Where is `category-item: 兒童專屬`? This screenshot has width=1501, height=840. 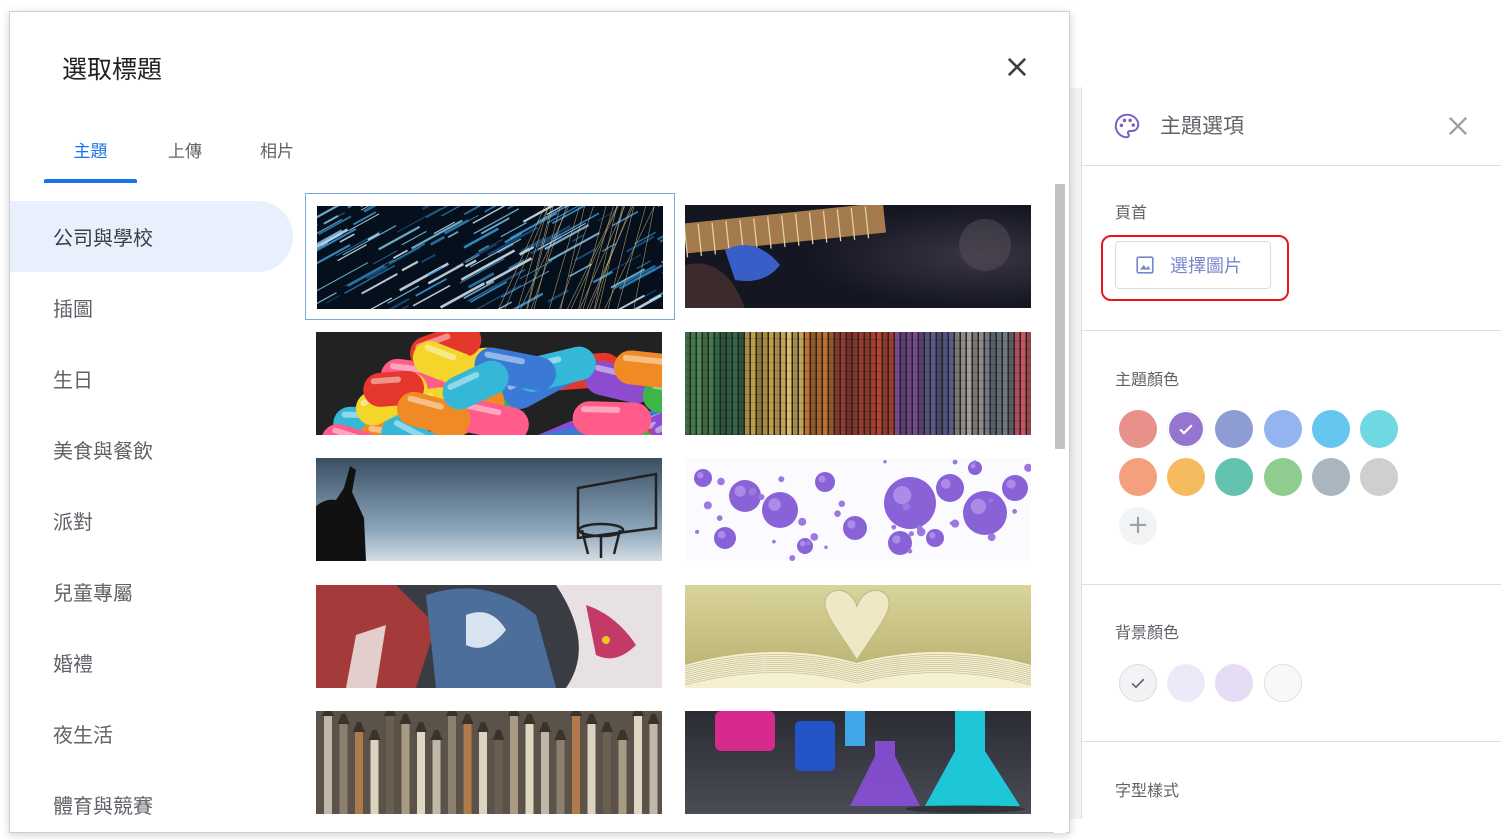
category-item: 兒童專屬 is located at coordinates (151, 591).